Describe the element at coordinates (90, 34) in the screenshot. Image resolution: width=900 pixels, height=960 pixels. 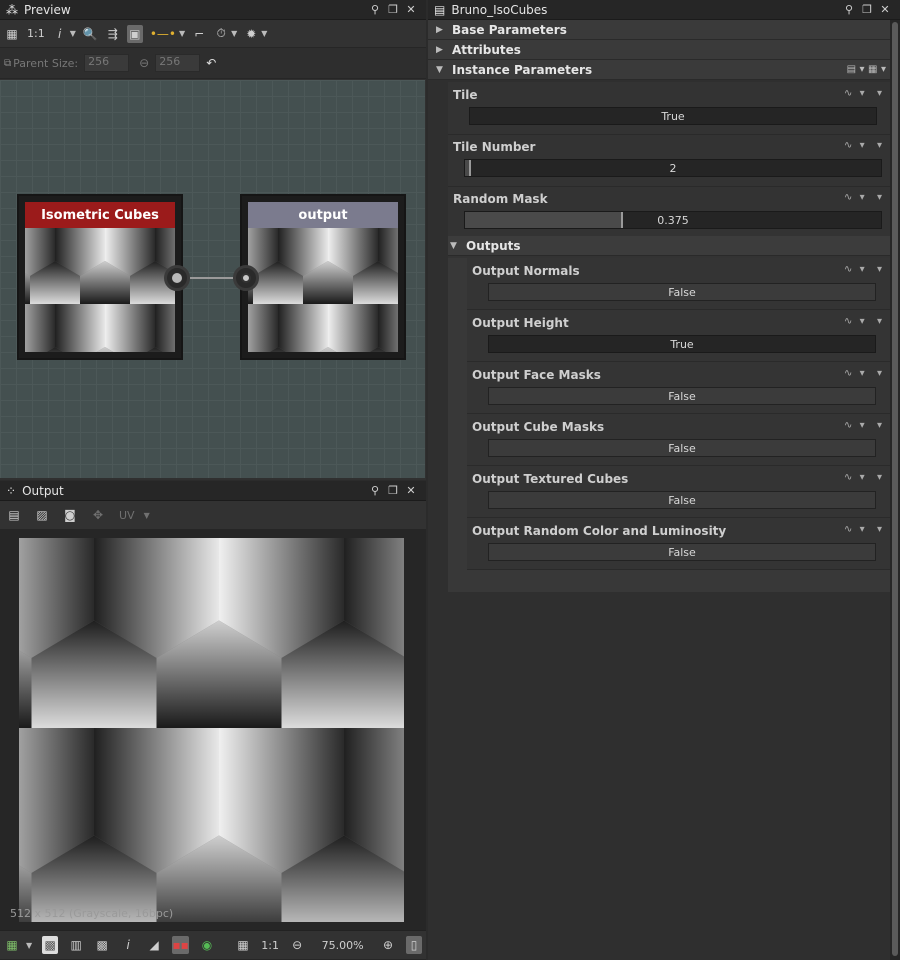
I see `search-icon: 🔍` at that location.